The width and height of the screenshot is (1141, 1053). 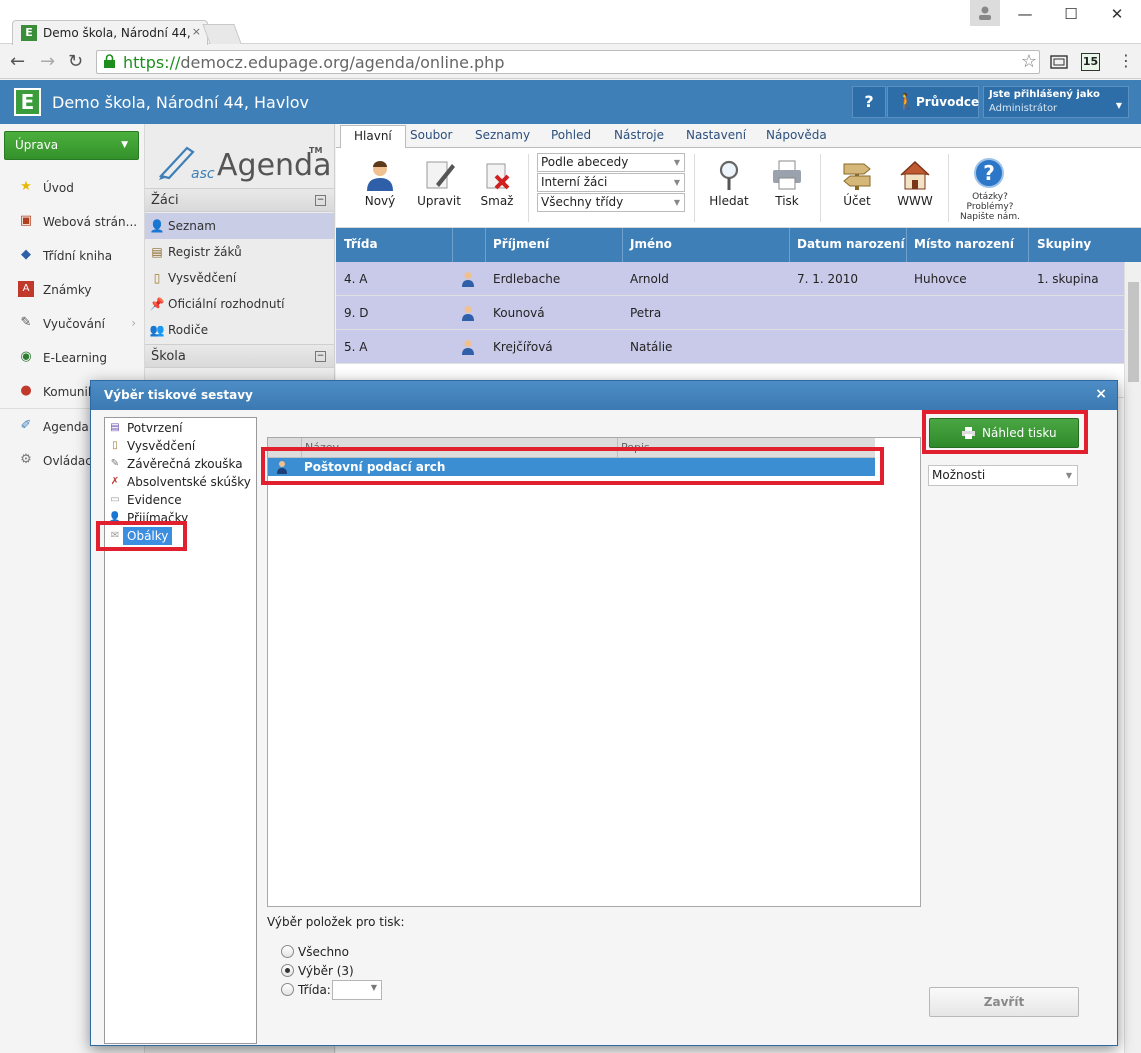 I want to click on cell-pob: Huhovce, so click(x=940, y=279).